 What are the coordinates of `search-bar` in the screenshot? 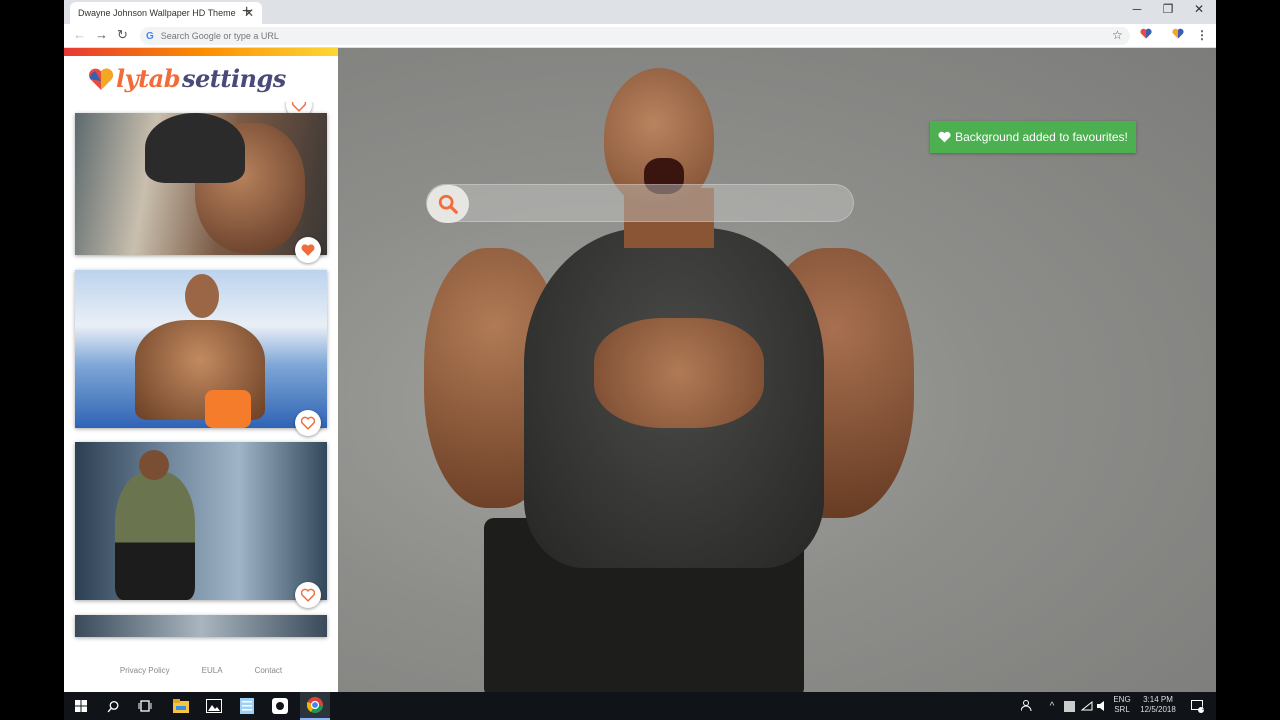 It's located at (640, 203).